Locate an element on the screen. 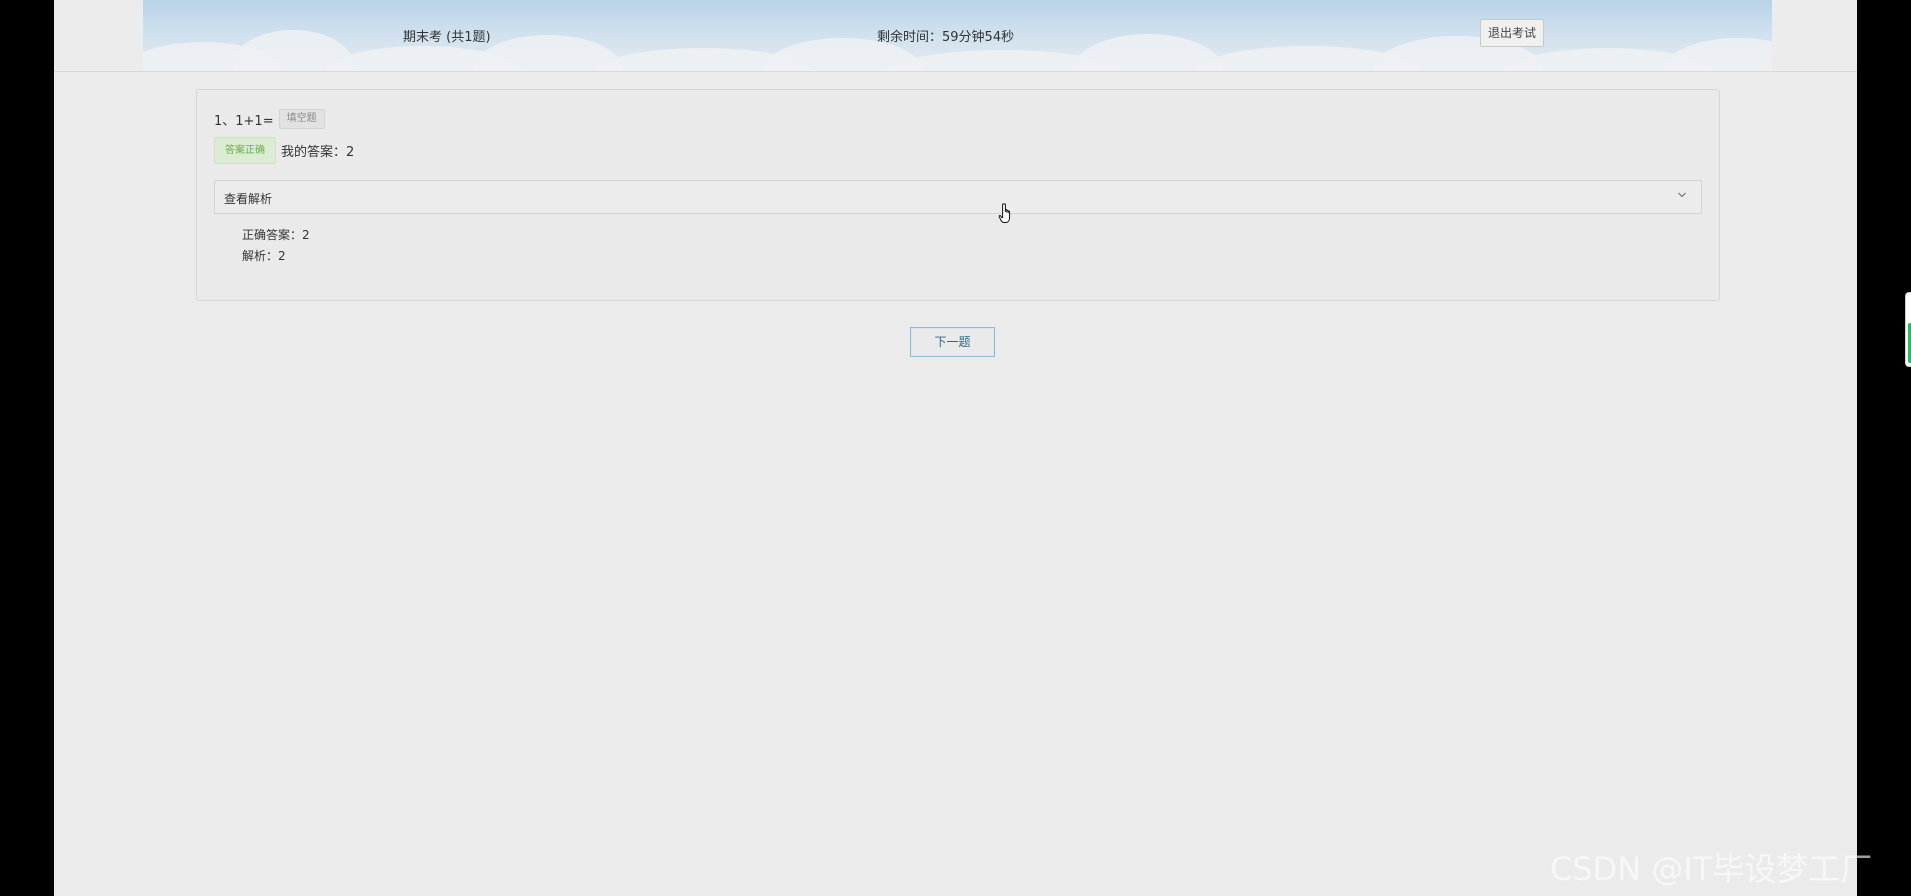 The width and height of the screenshot is (1911, 896). correct-answer: 正确答案：2 is located at coordinates (276, 235).